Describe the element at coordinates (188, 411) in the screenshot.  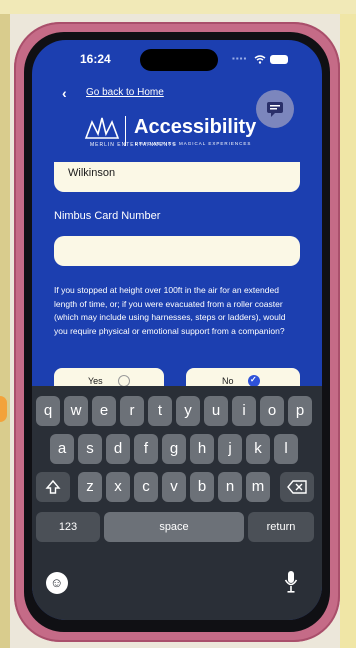
I see `key-y: y` at that location.